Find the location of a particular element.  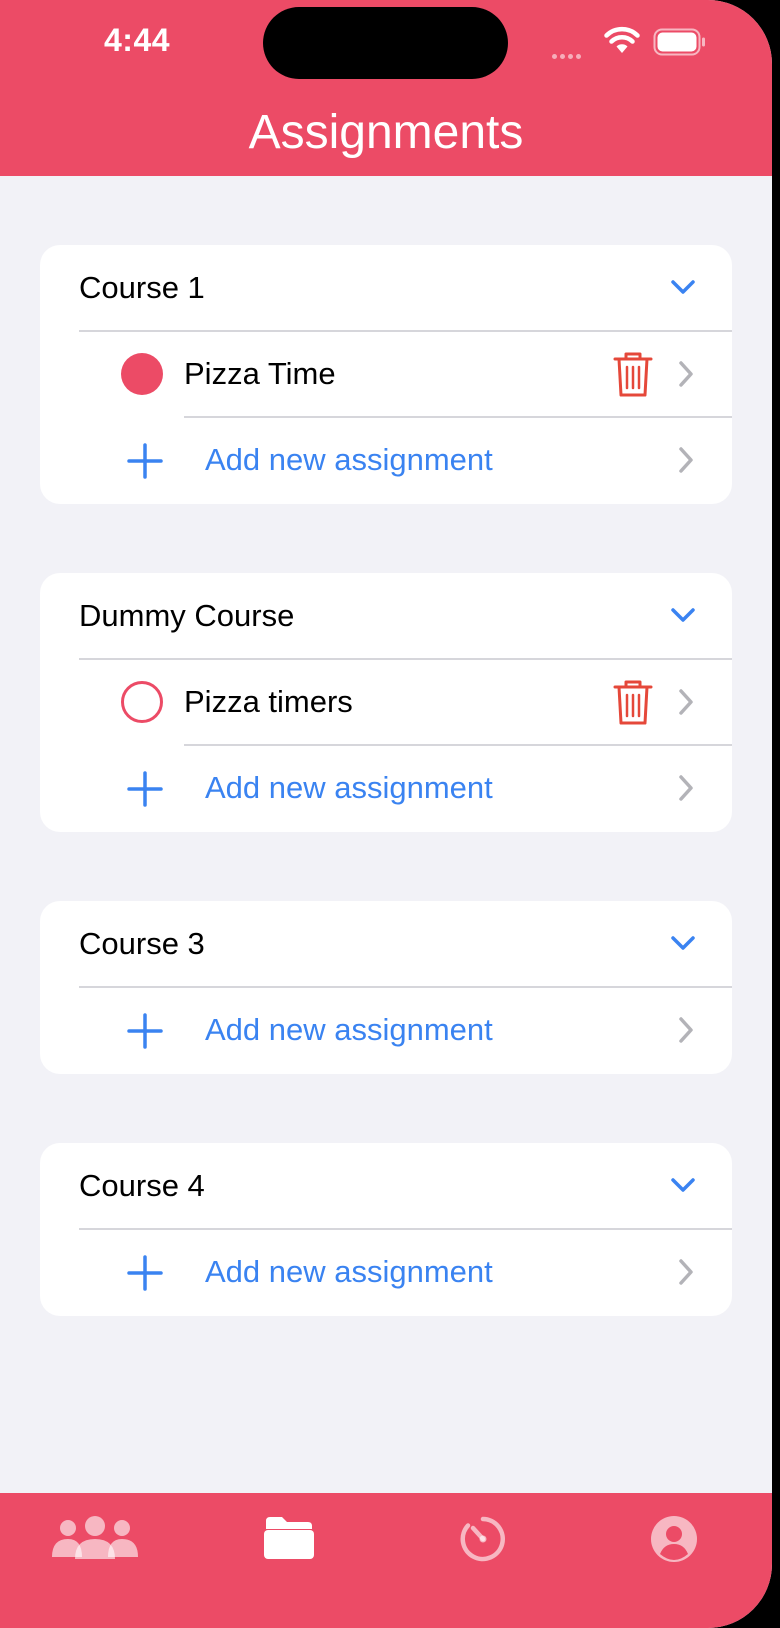

page-title: Assignments is located at coordinates (386, 132).